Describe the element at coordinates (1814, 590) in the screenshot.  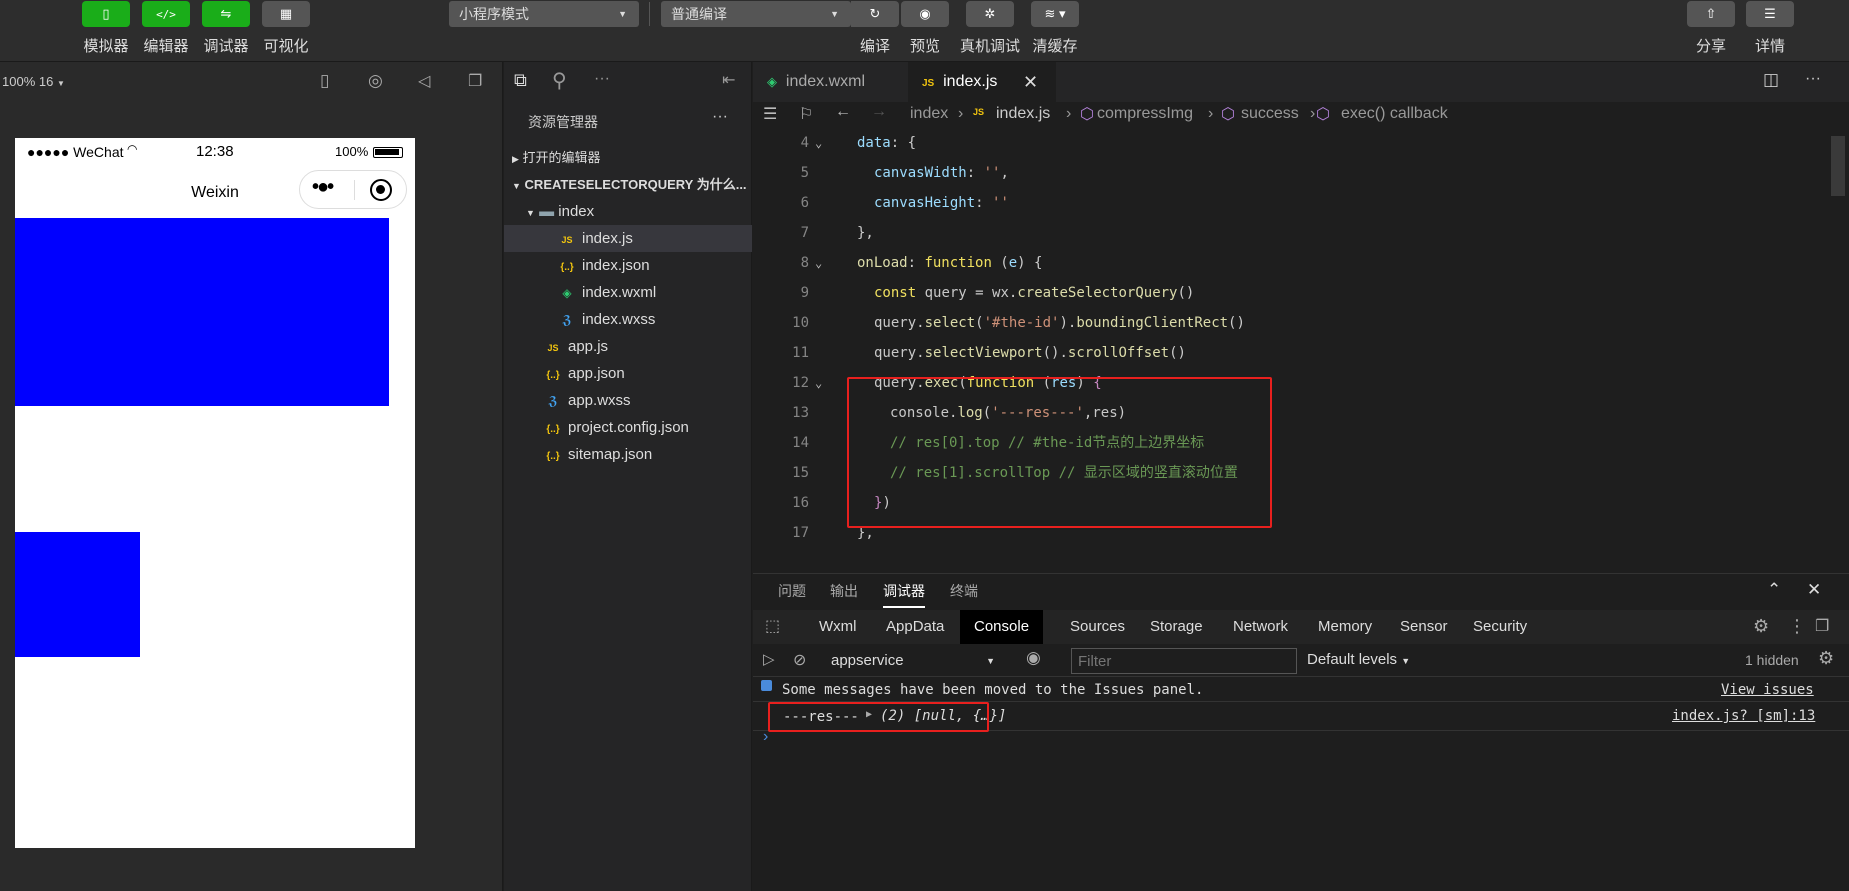
I see `close-panel-icon: ✕` at that location.